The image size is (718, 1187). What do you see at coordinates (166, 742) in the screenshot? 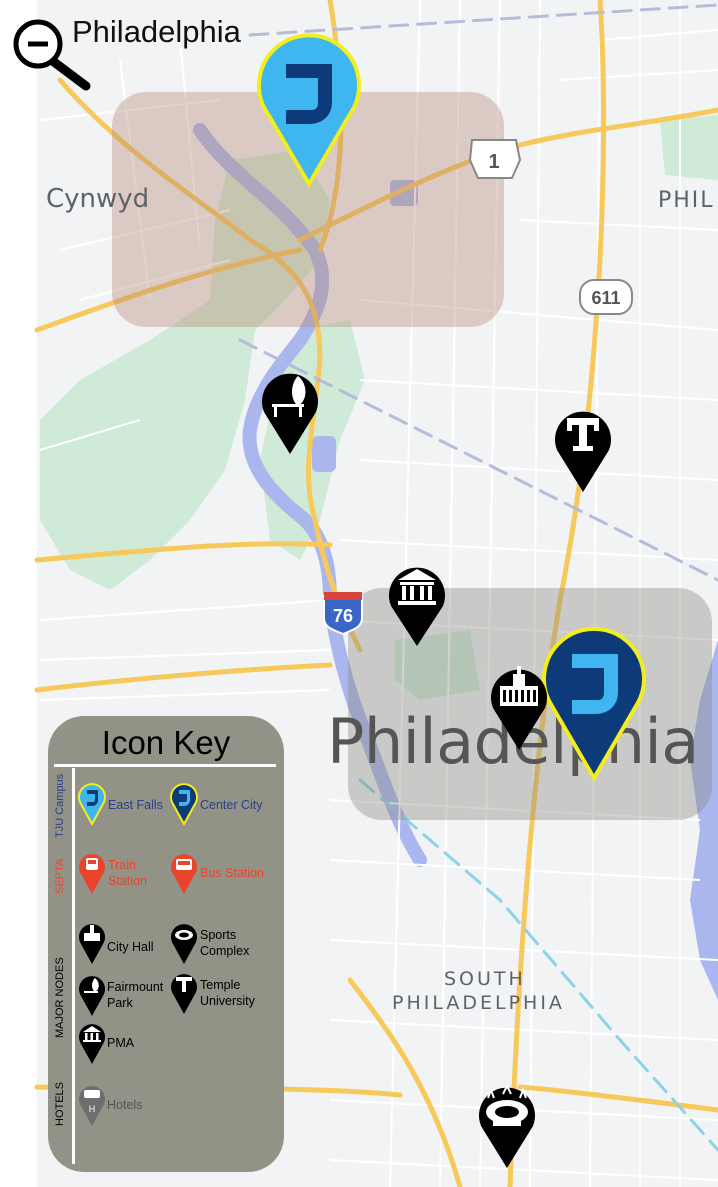
I see `icon-key-title: Icon Key` at bounding box center [166, 742].